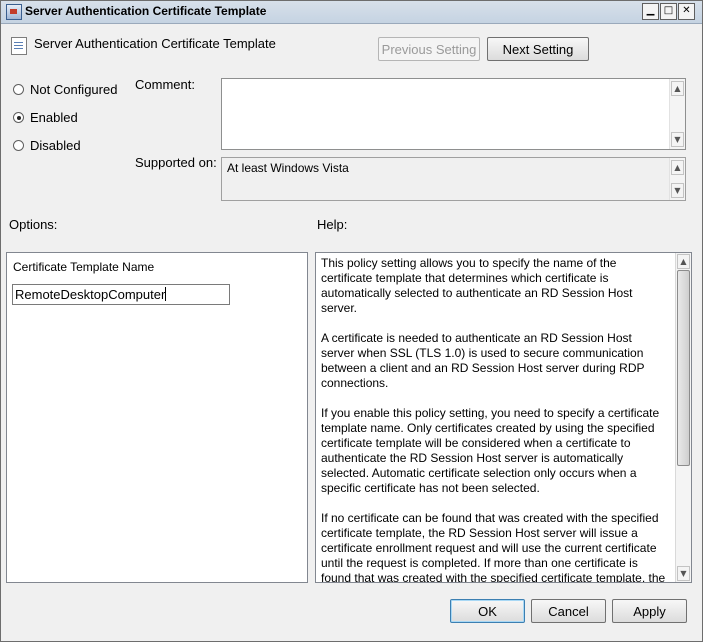 The width and height of the screenshot is (703, 642). What do you see at coordinates (55, 145) in the screenshot?
I see `radio-disabled-label: Disabled` at bounding box center [55, 145].